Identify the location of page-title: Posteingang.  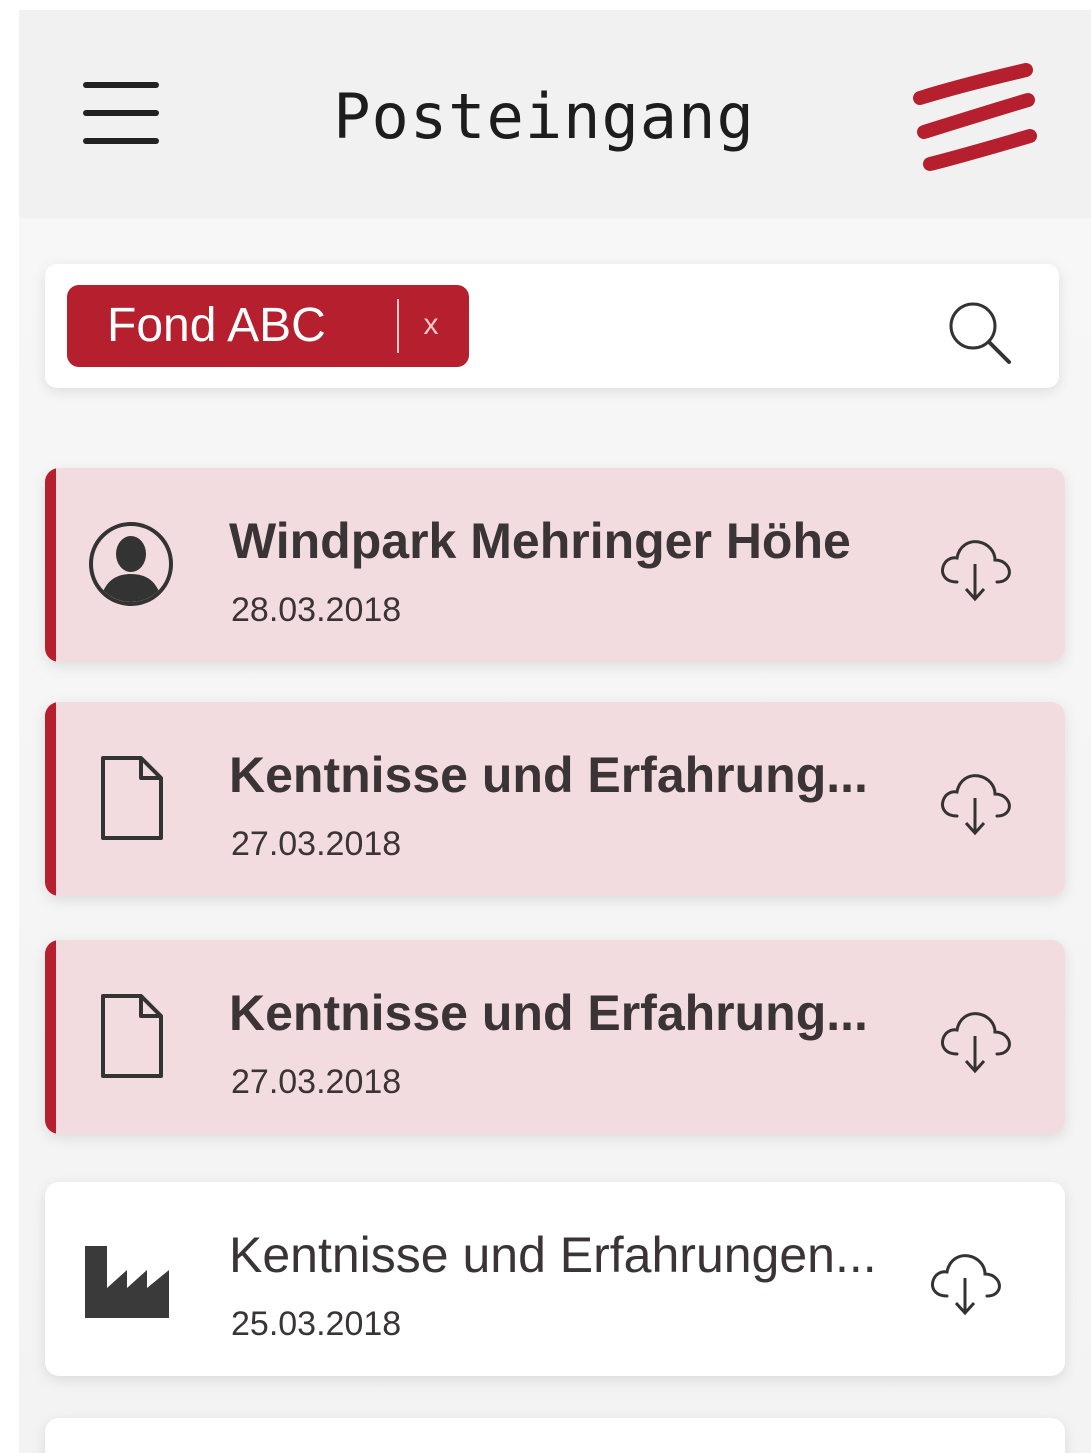
(544, 116).